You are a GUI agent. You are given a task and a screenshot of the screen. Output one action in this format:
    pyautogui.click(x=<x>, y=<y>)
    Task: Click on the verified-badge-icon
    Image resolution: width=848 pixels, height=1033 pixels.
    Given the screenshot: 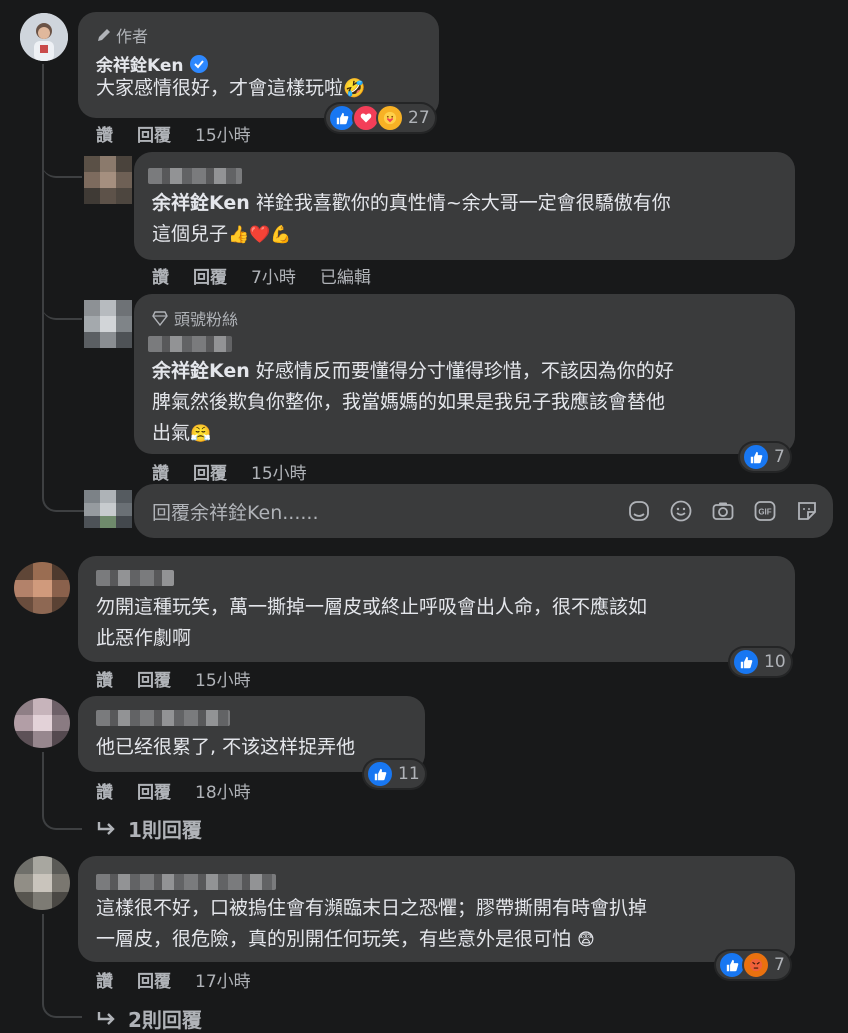 What is the action you would take?
    pyautogui.click(x=198, y=63)
    